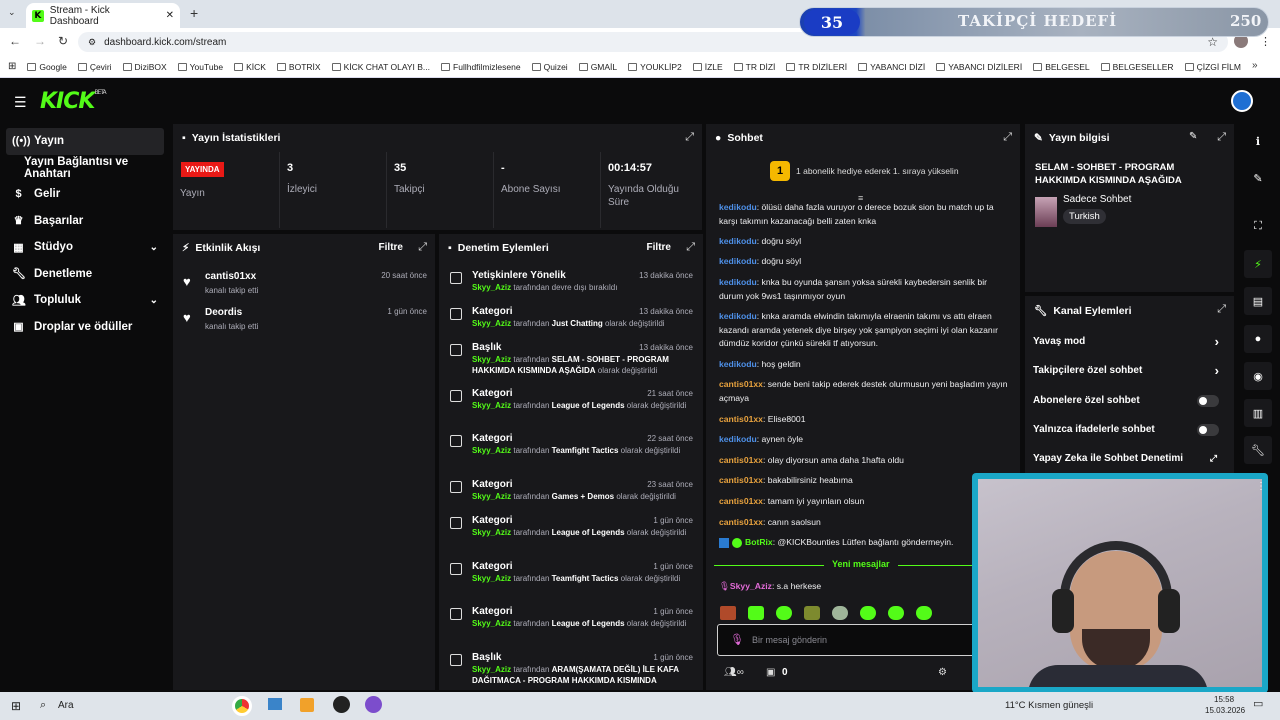  Describe the element at coordinates (1242, 101) in the screenshot. I see `user-avatar` at that location.